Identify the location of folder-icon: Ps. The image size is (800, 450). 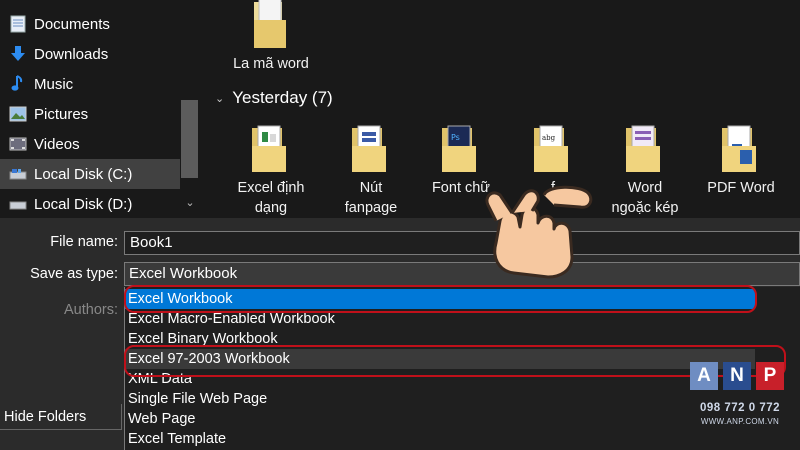
(461, 149).